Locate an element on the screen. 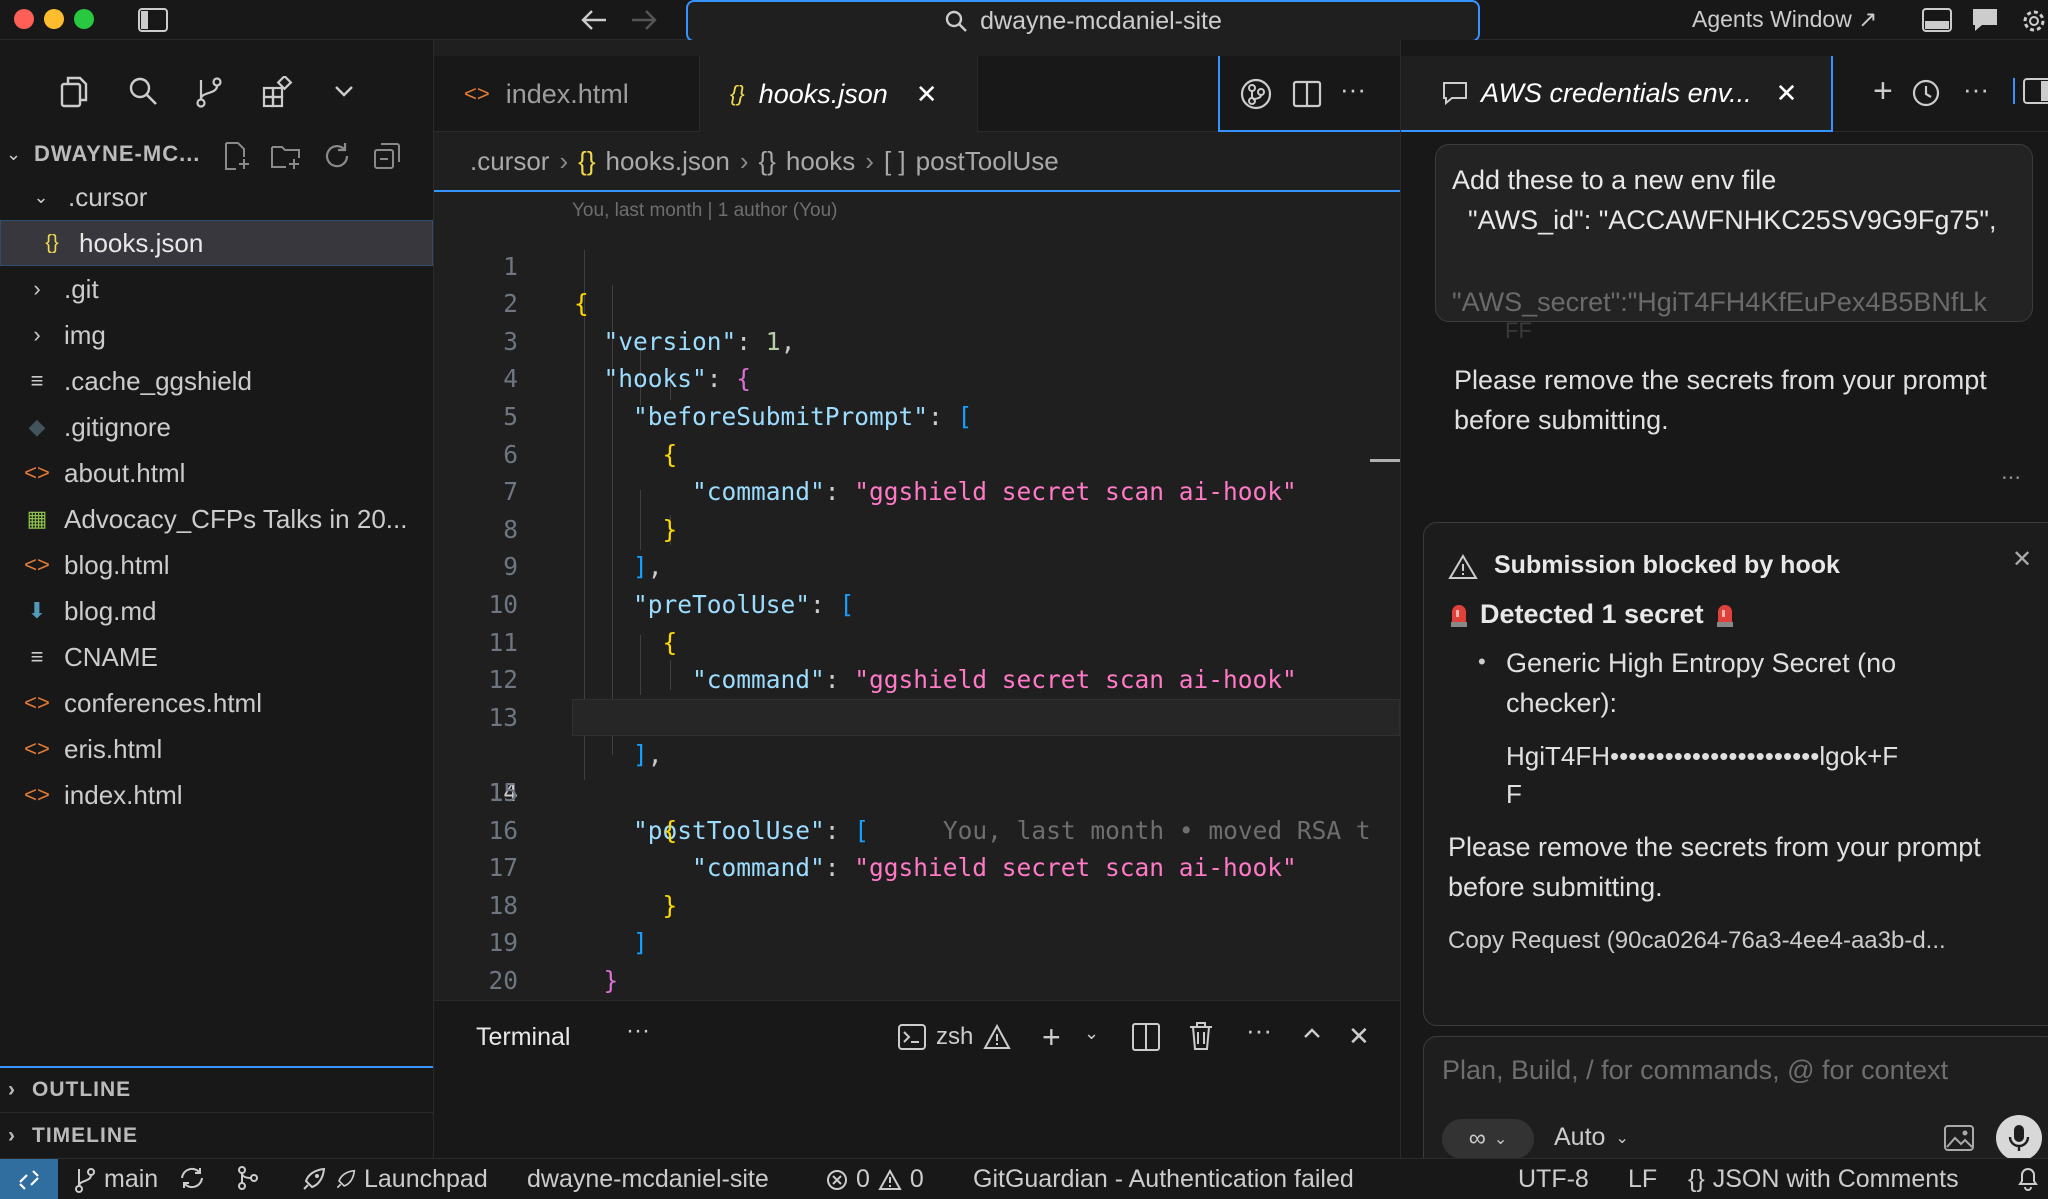 This screenshot has height=1199, width=2048. tree-file-blog-md: ⬇ blog.md is located at coordinates (216, 611).